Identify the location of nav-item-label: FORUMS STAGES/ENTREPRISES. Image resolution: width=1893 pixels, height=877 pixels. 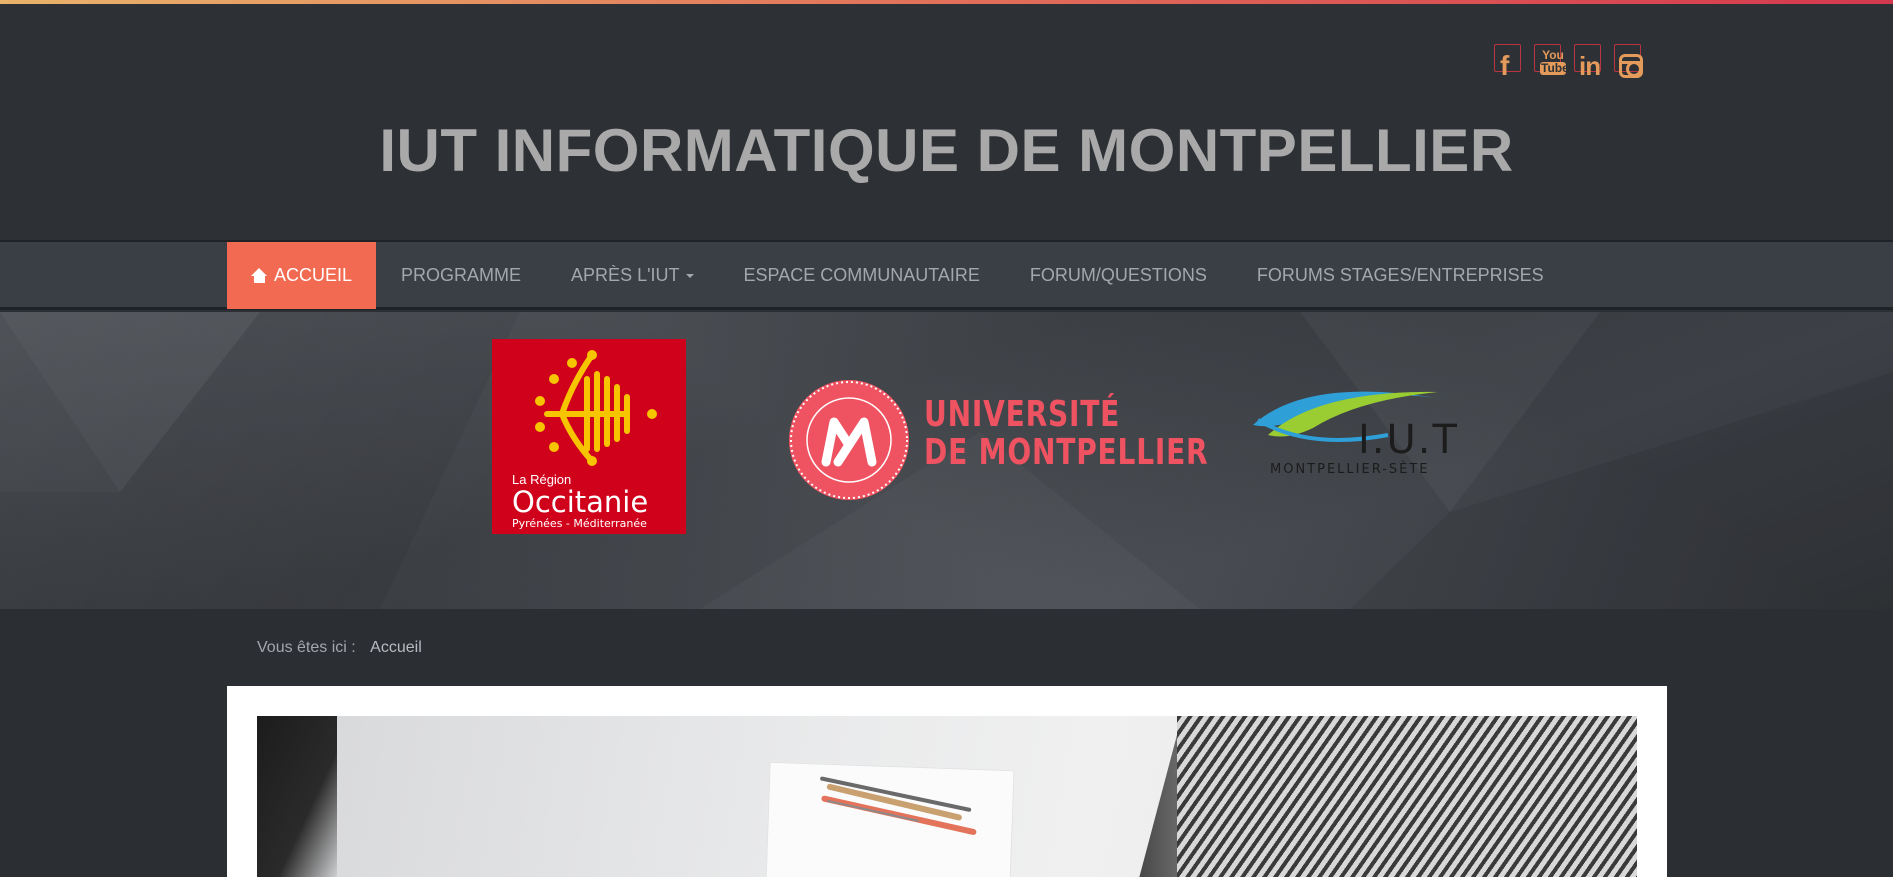
(1400, 275).